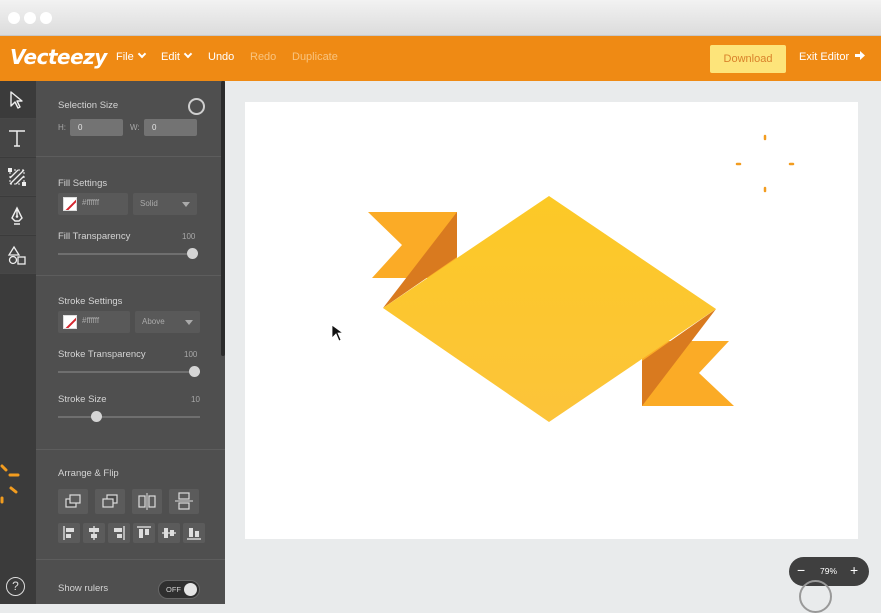 This screenshot has height=613, width=881. Describe the element at coordinates (14, 18) in the screenshot. I see `window-close-dot` at that location.